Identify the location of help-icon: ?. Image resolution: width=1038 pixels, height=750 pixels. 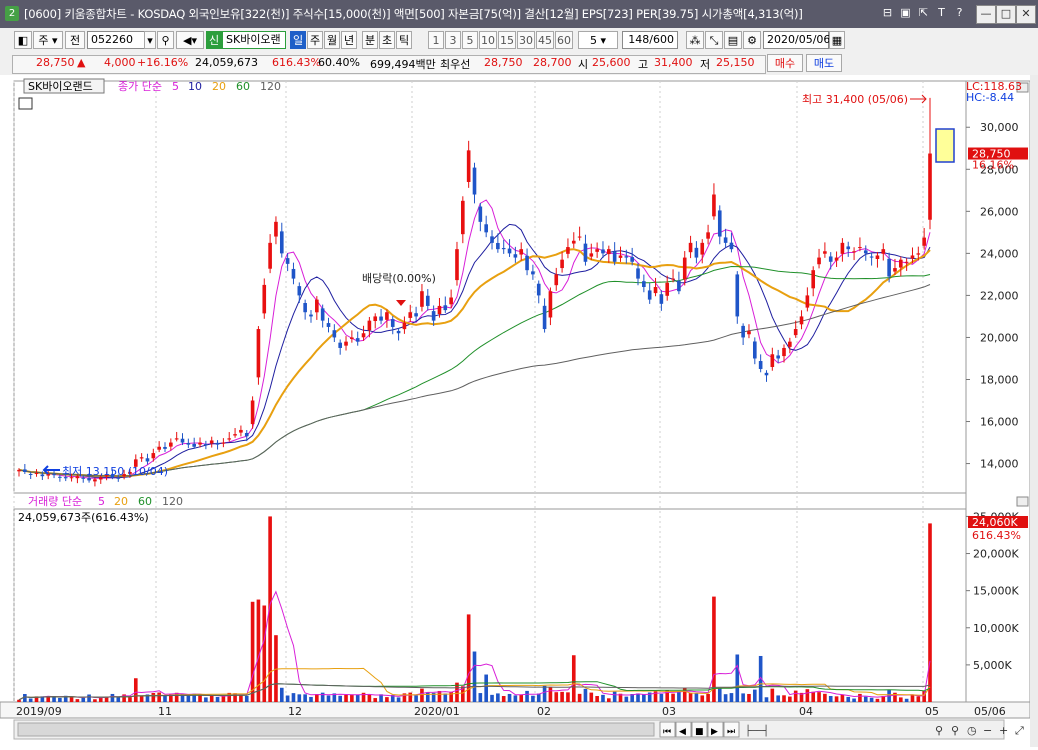
(959, 12).